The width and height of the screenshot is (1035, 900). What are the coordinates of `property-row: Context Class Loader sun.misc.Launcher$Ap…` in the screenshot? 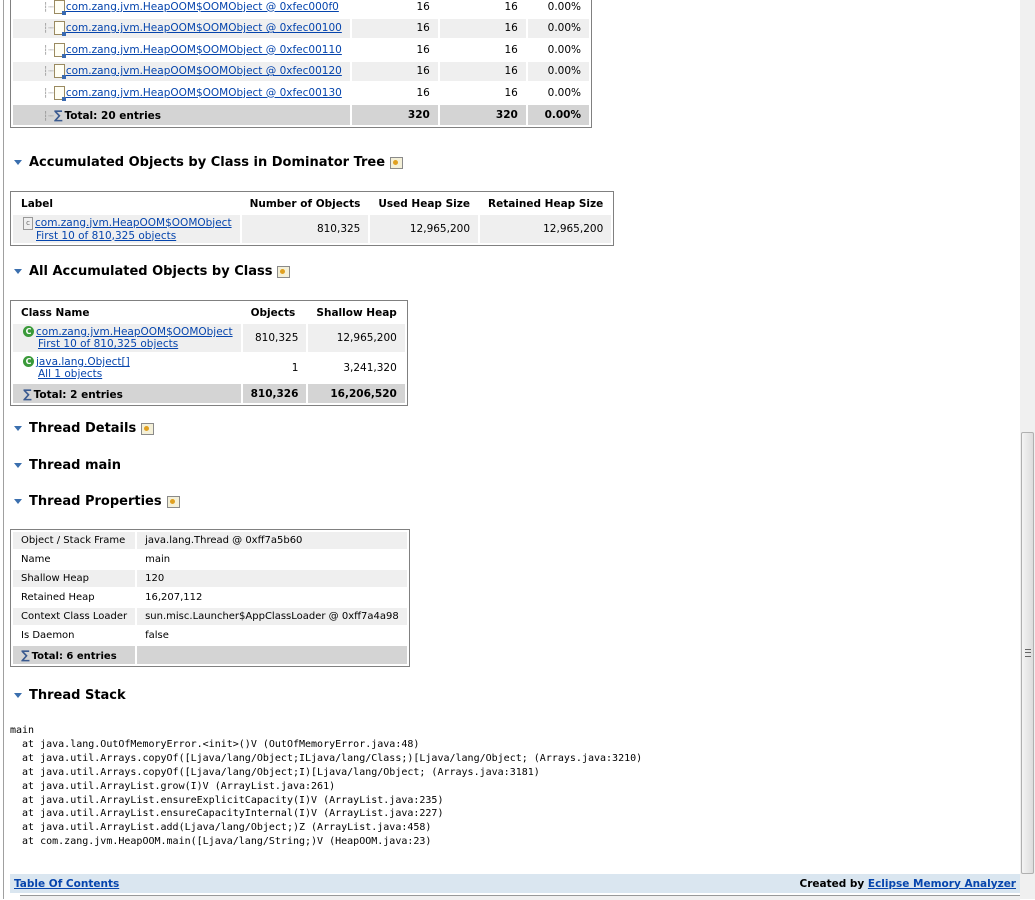 It's located at (210, 616).